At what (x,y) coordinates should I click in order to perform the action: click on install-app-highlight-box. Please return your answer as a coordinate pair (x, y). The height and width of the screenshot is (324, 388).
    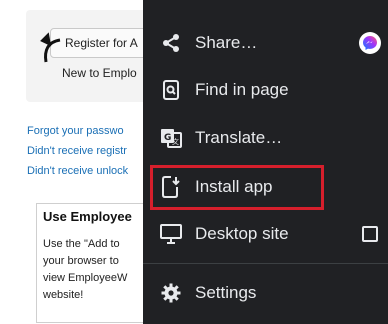
    Looking at the image, I should click on (237, 187).